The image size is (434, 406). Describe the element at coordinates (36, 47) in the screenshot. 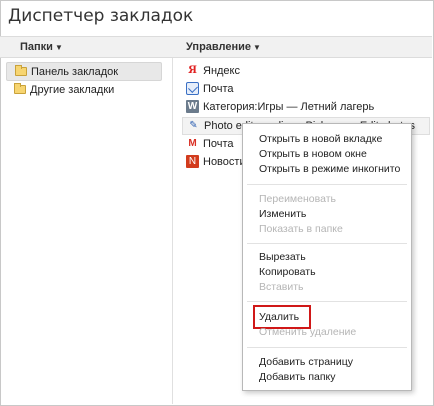

I see `folders-menu-label: Папки` at that location.